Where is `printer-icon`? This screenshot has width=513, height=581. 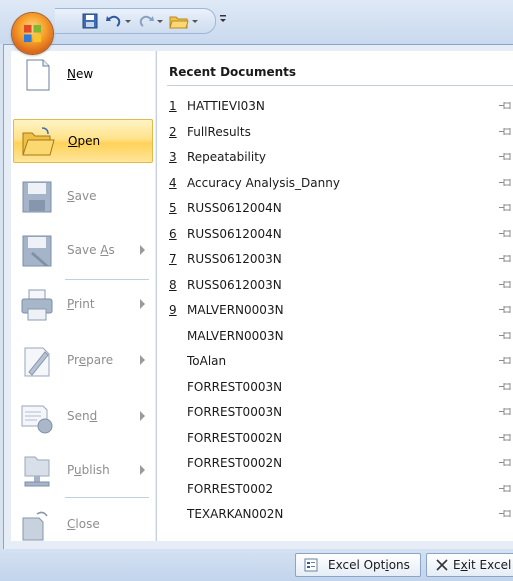
printer-icon is located at coordinates (37, 305).